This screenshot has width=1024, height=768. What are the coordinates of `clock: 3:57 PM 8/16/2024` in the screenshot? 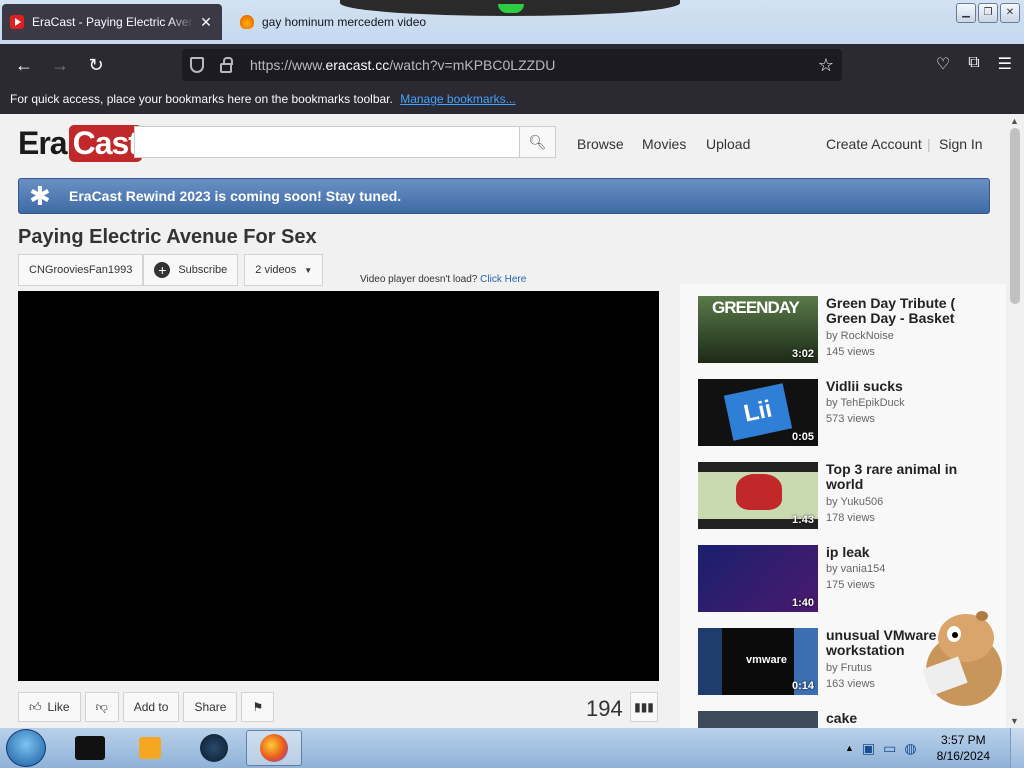 It's located at (963, 748).